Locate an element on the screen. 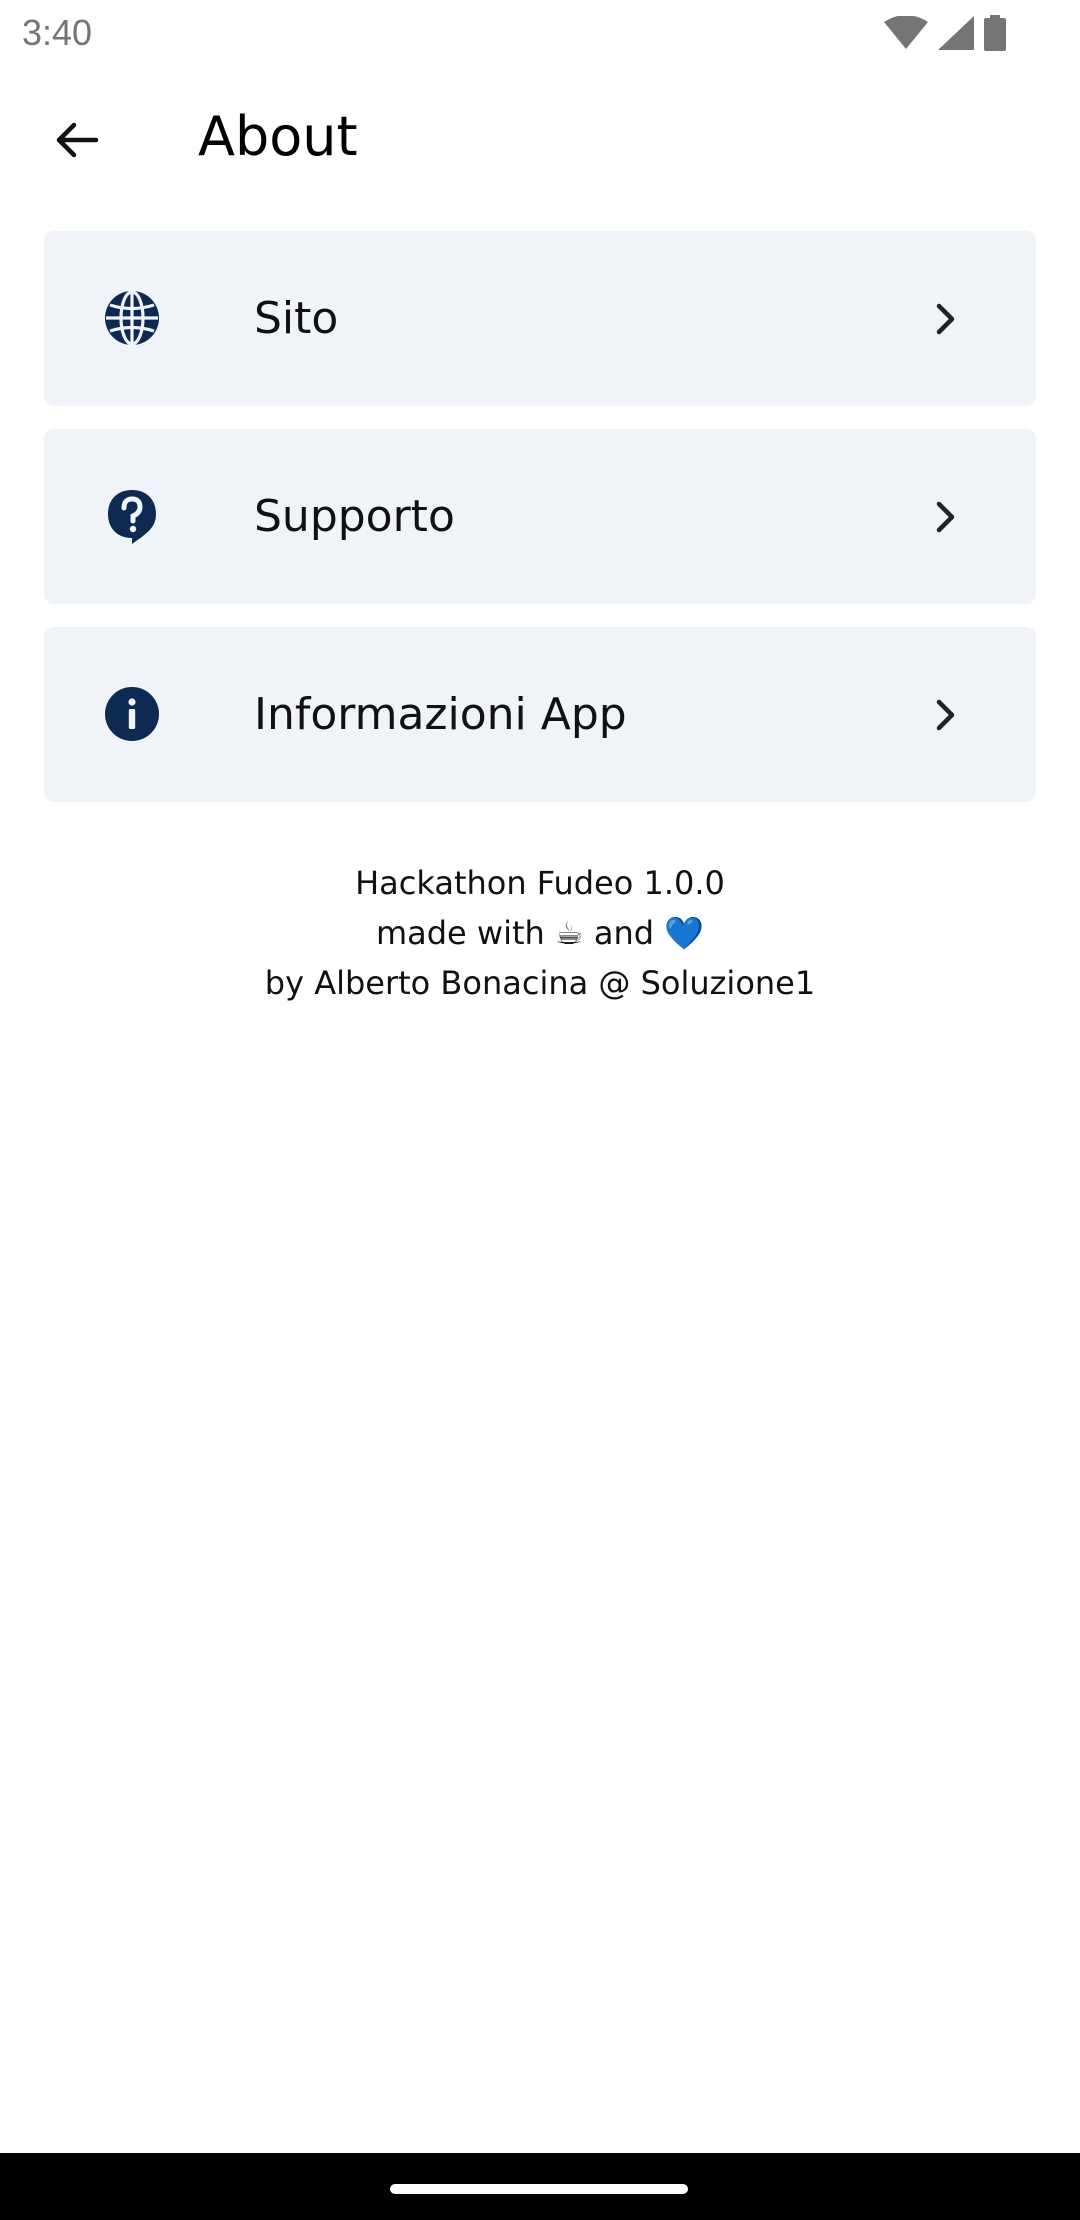  app-bar: About is located at coordinates (540, 142).